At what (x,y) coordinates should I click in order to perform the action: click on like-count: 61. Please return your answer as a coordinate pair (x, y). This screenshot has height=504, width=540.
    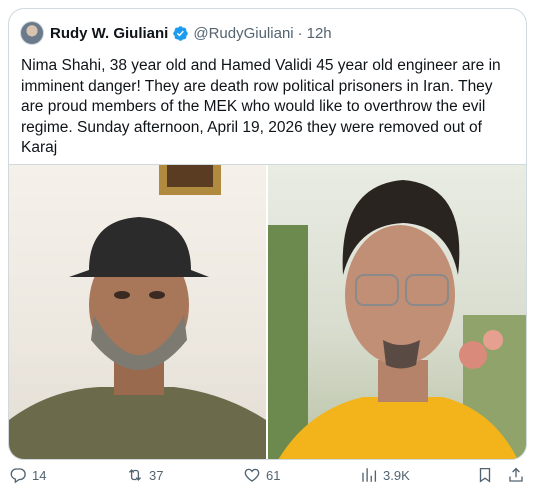
    Looking at the image, I should click on (273, 475).